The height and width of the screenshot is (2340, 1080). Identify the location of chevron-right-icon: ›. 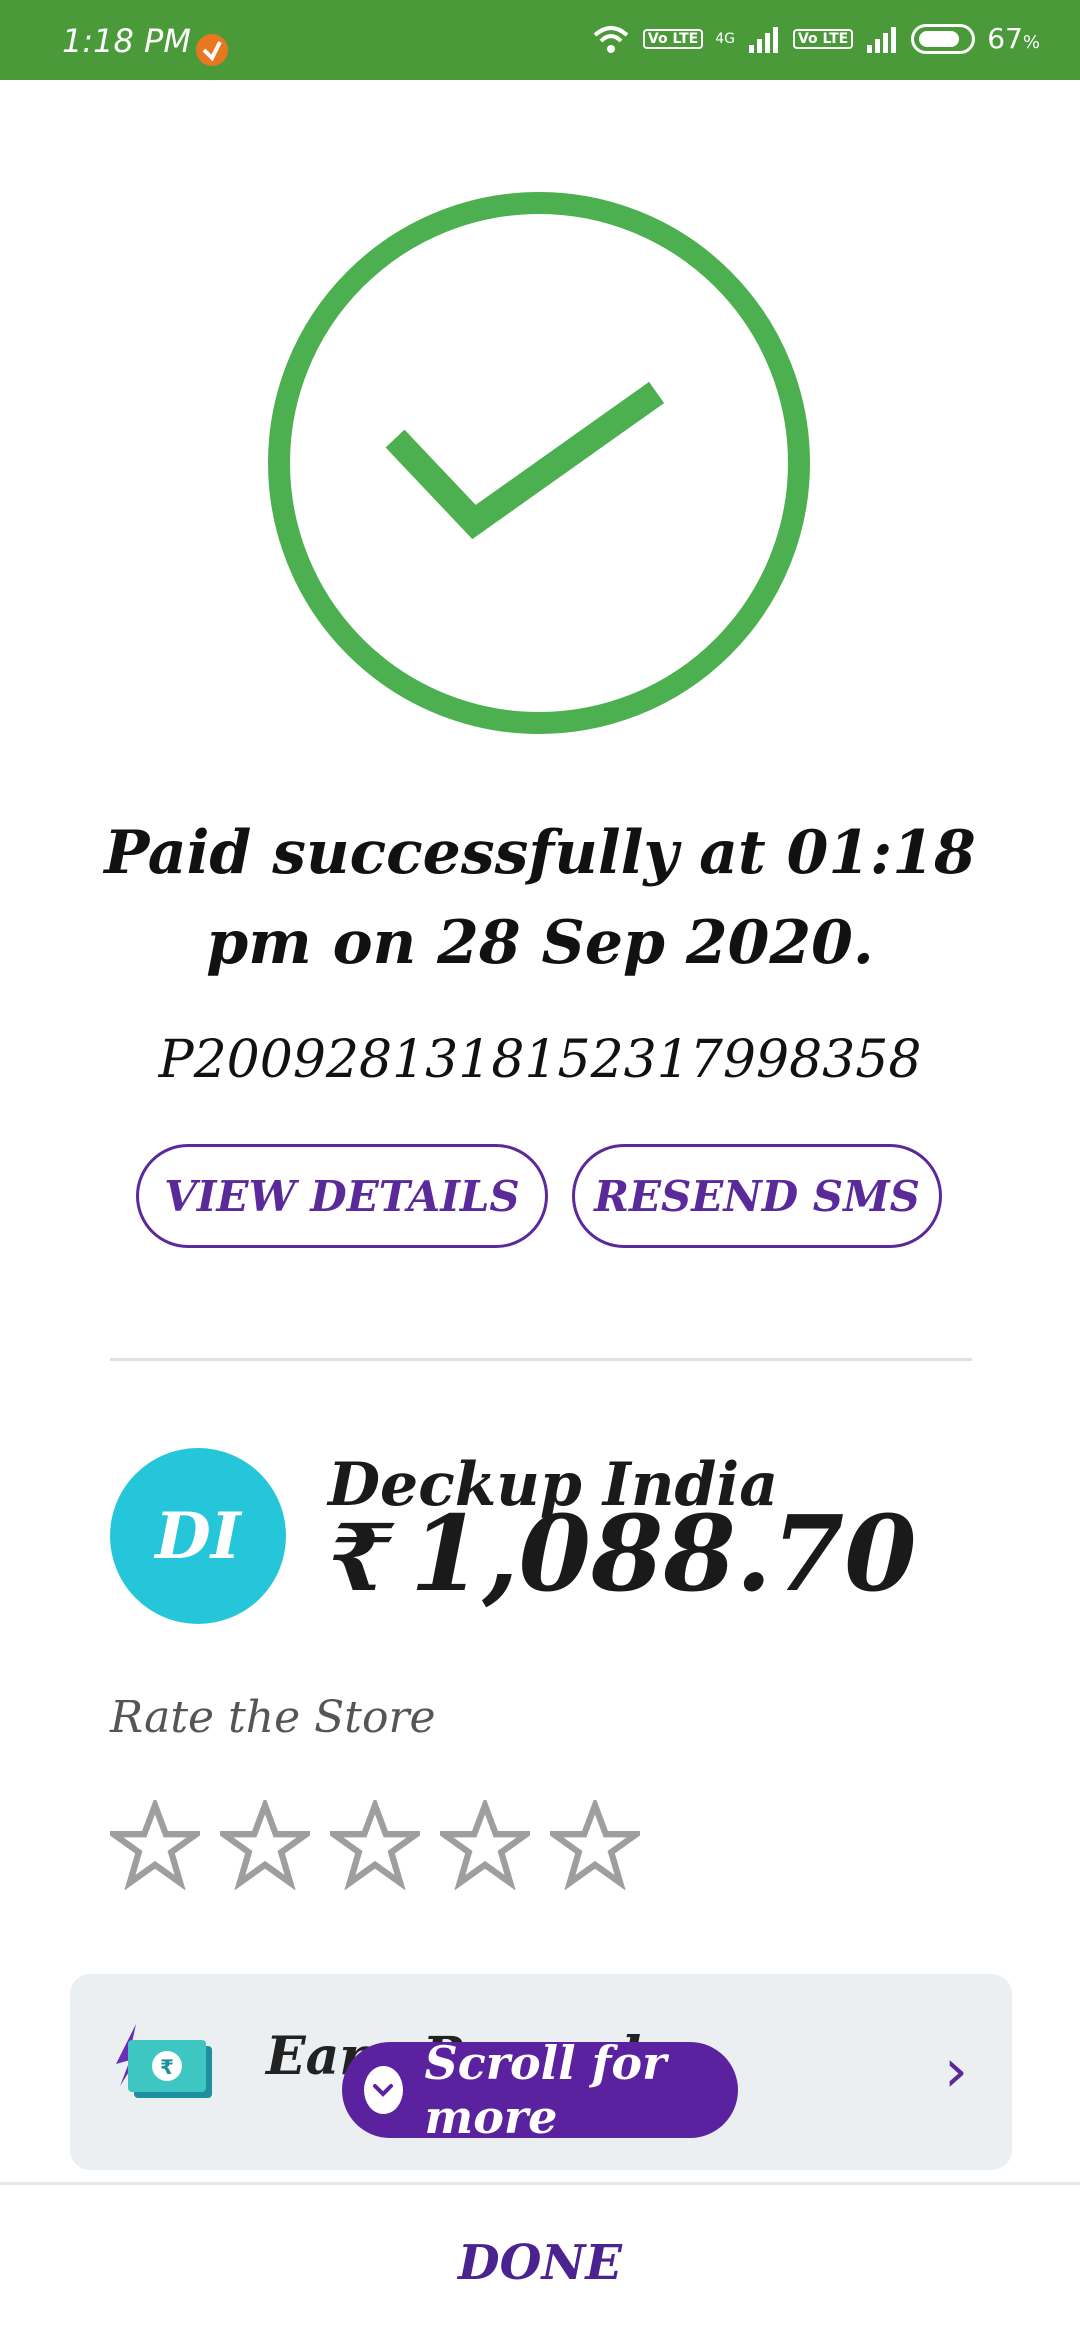
(956, 2071).